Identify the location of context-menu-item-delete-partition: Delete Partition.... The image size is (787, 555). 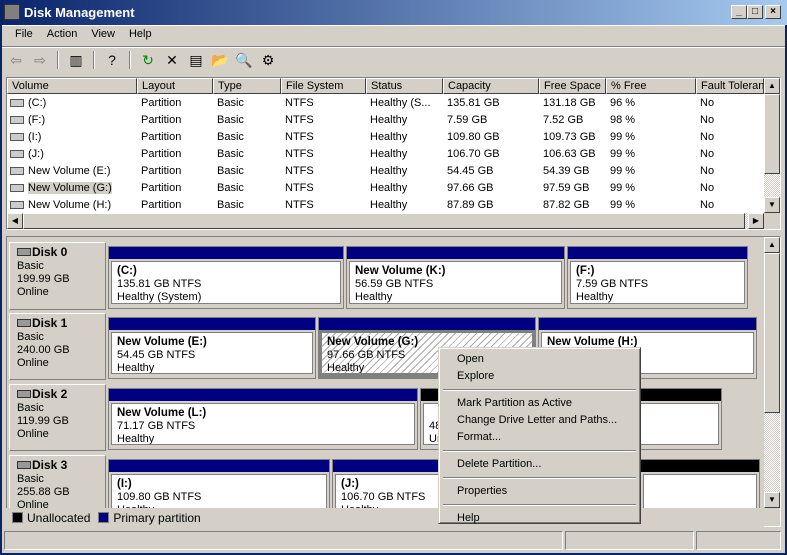
(539, 464).